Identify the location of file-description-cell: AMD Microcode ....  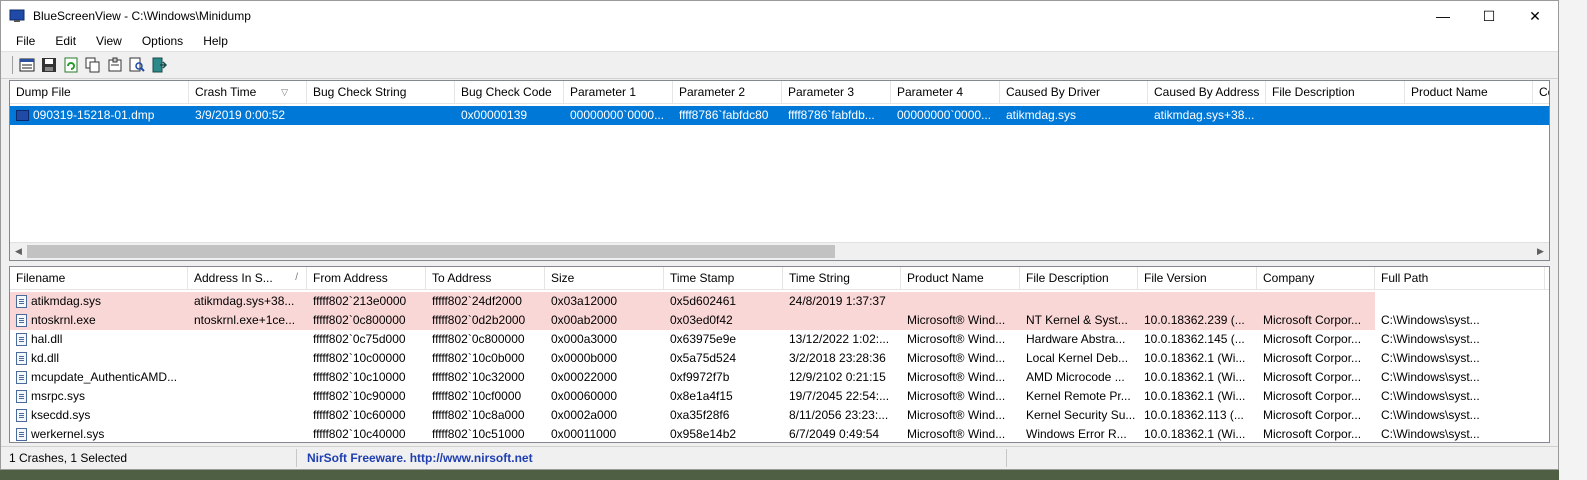
(1075, 377).